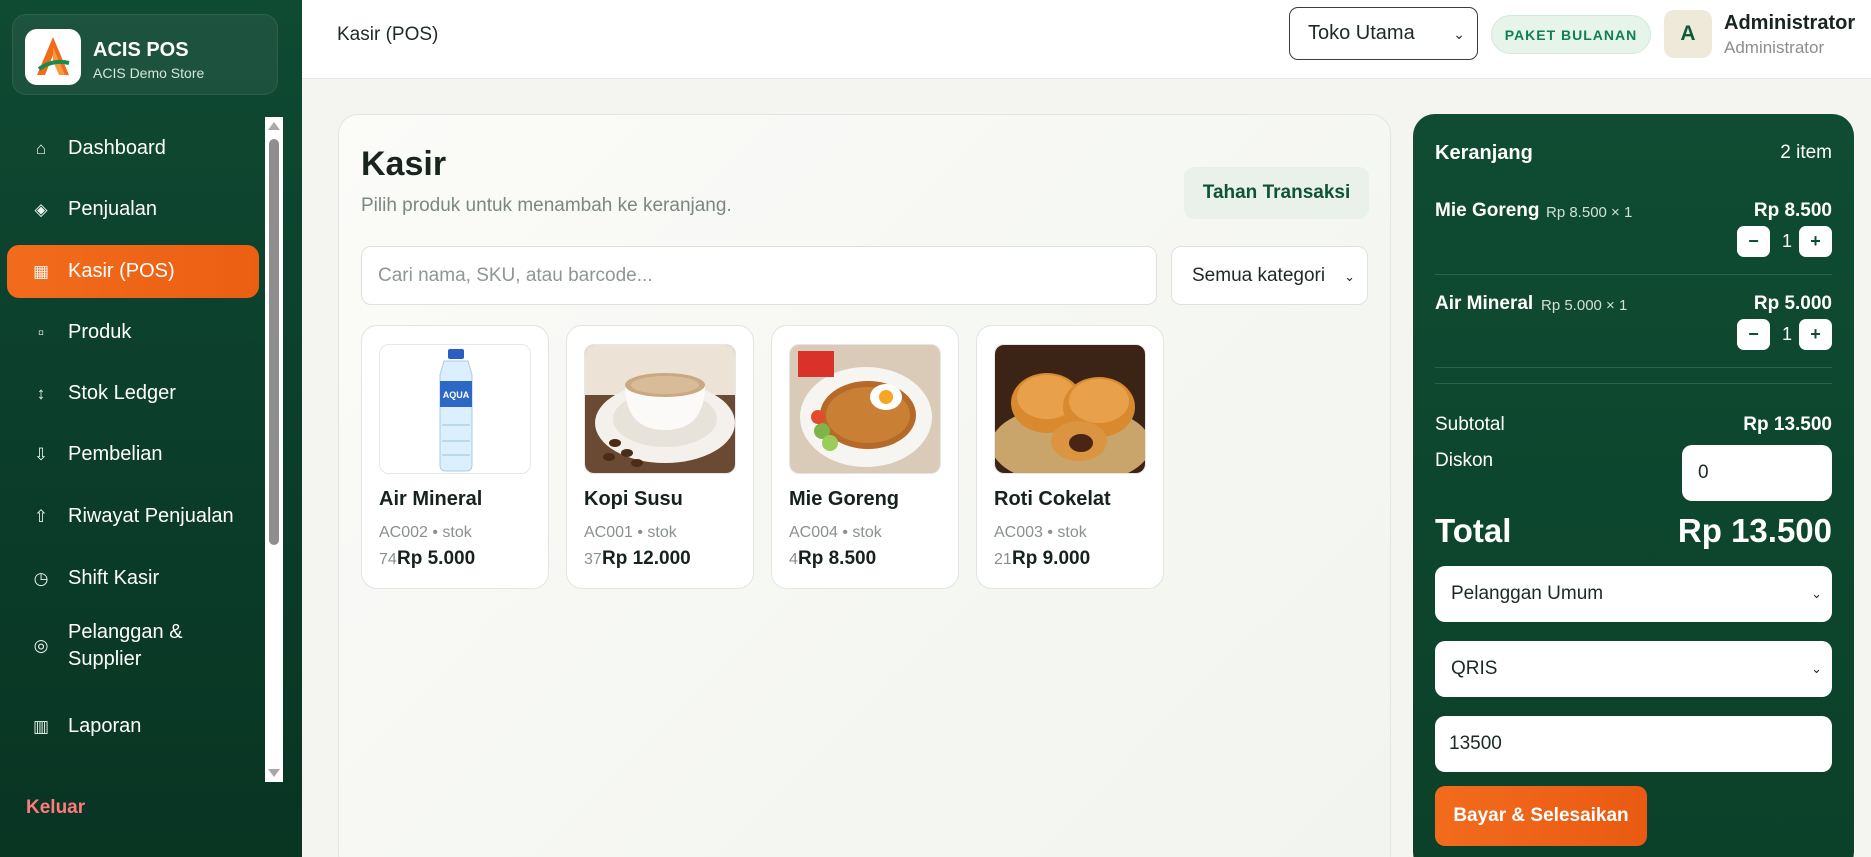 The height and width of the screenshot is (857, 1871). I want to click on cart-item-count: 2 item, so click(1806, 152).